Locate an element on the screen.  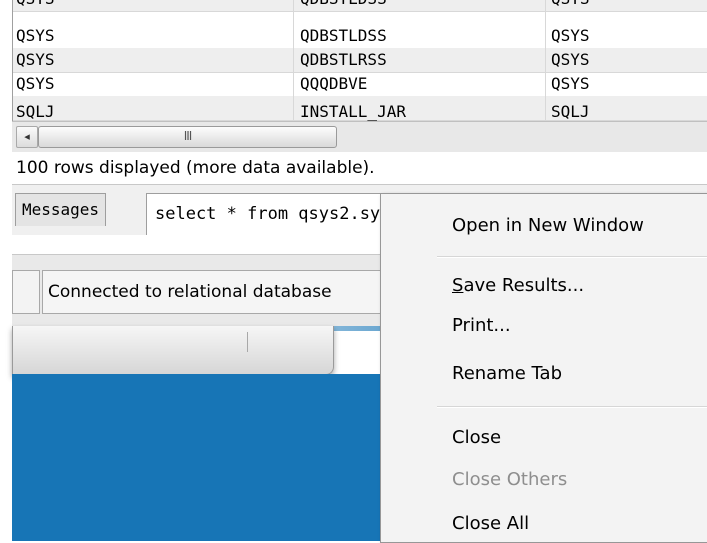
scroll-thumb: III is located at coordinates (187, 137).